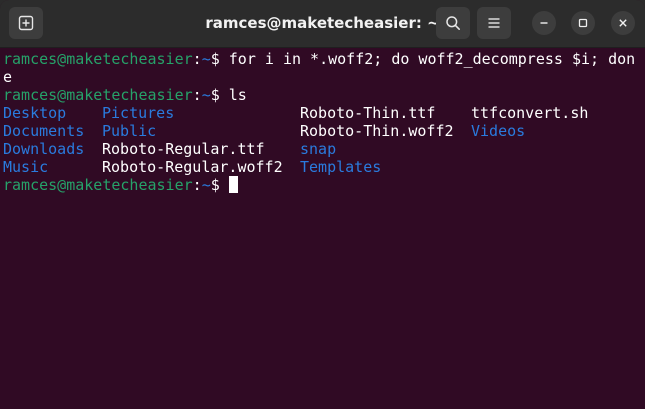  Describe the element at coordinates (530, 113) in the screenshot. I see `ls-entry: ttfconvert.sh` at that location.